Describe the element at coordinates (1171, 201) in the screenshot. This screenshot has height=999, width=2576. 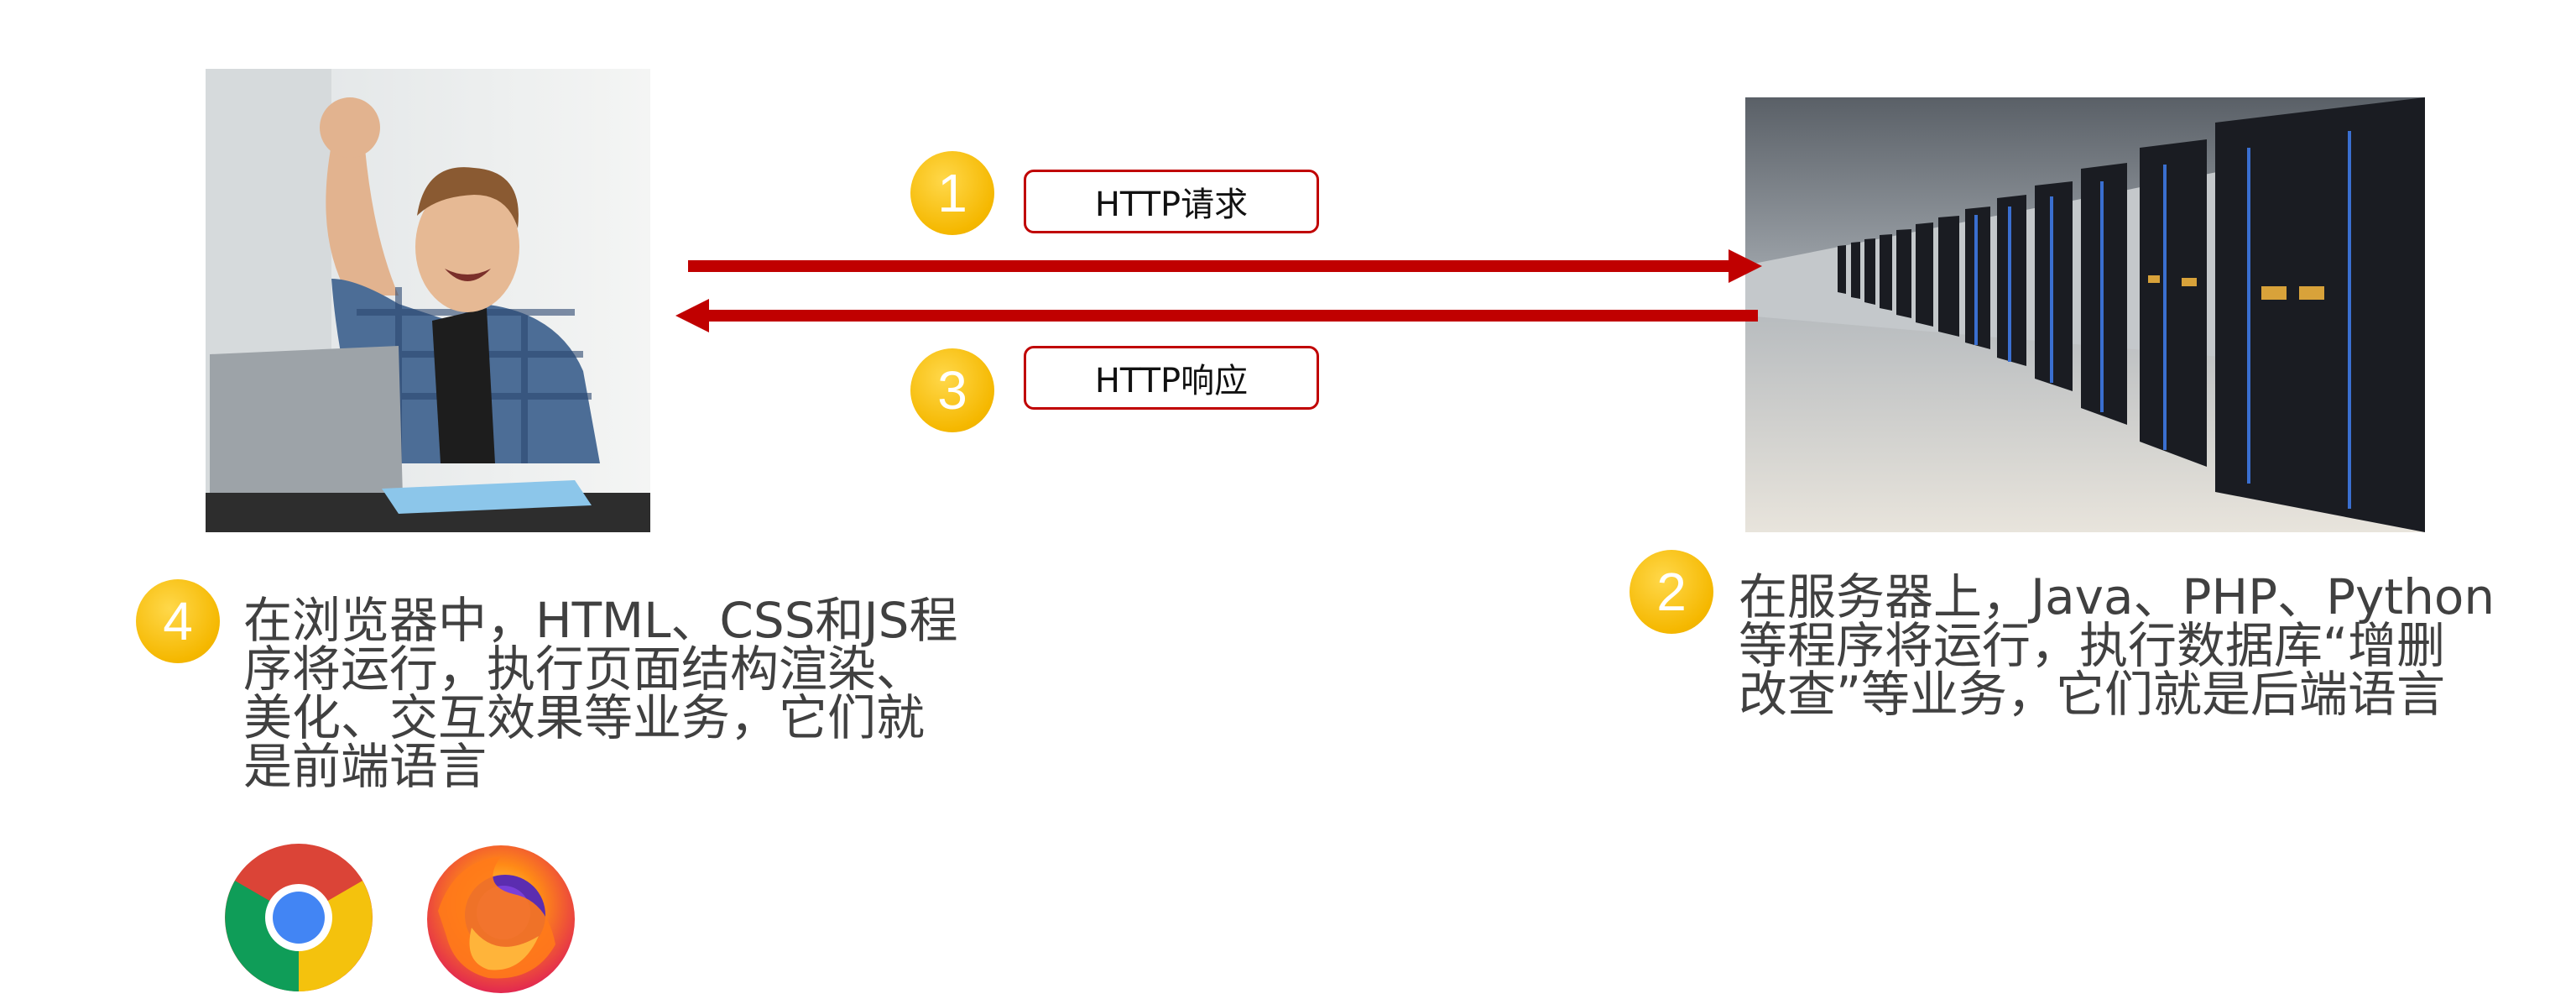
I see `http-request-label: HTTP请求` at that location.